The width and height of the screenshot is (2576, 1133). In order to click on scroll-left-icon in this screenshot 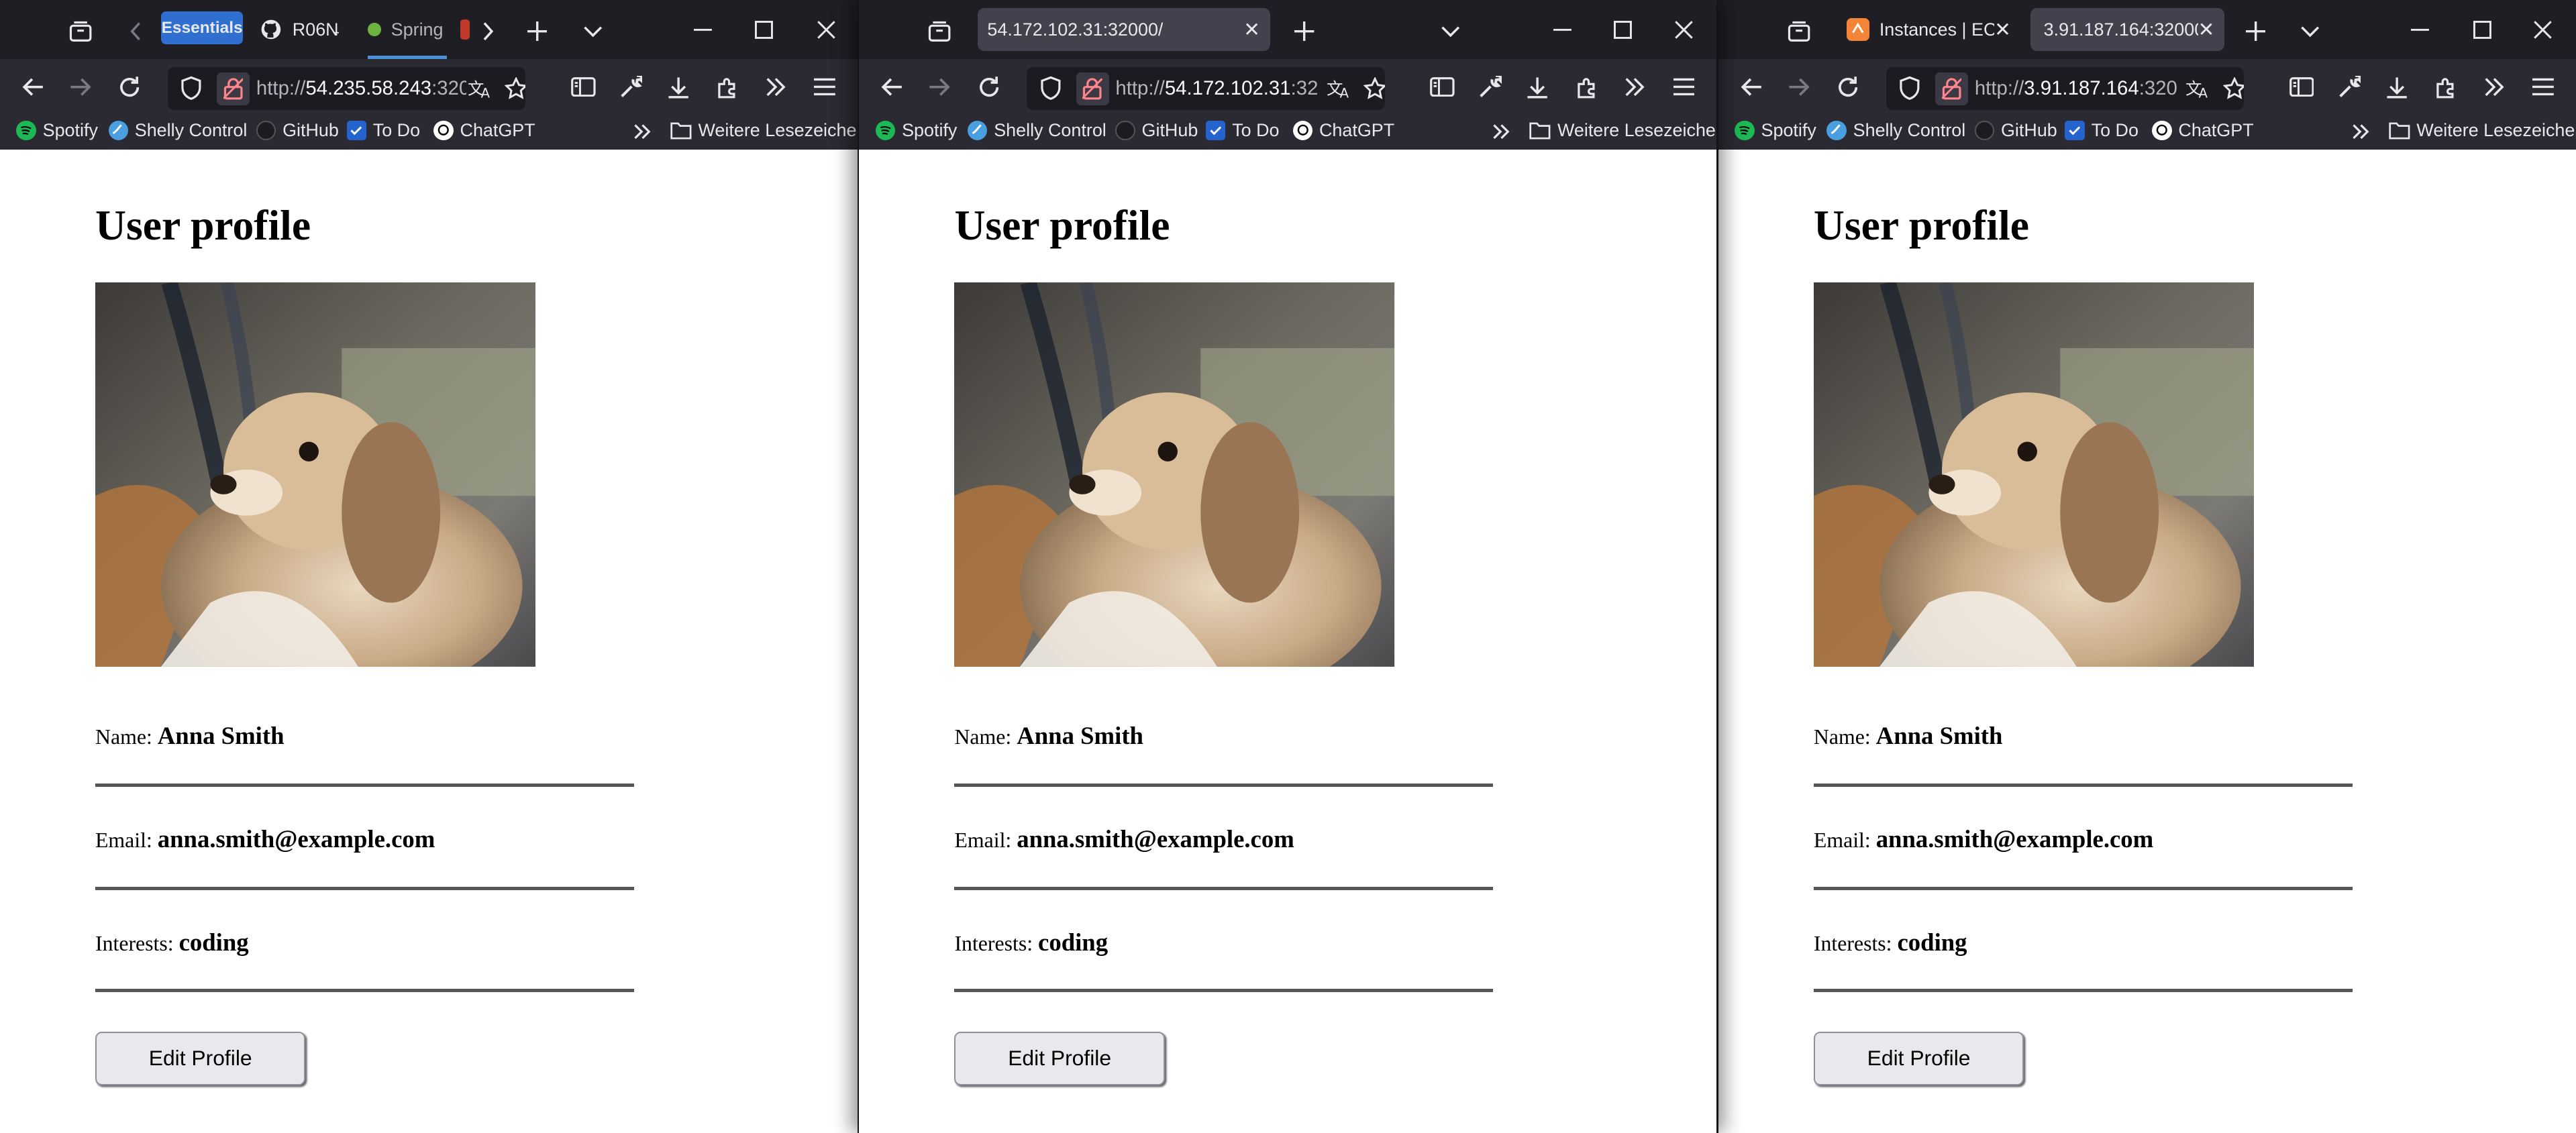, I will do `click(136, 31)`.